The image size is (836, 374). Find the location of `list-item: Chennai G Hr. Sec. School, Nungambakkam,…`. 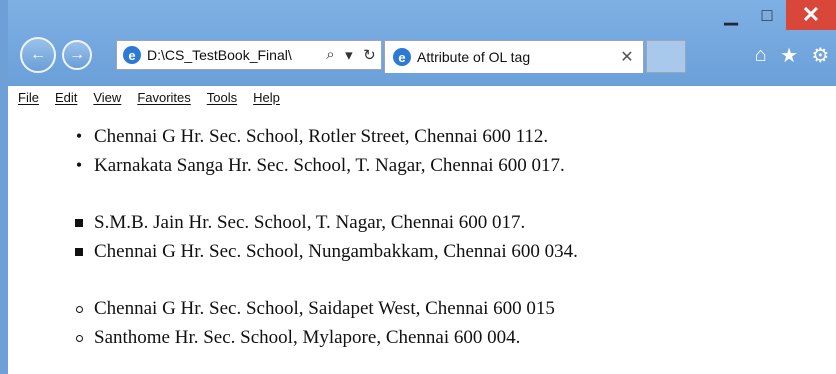

list-item: Chennai G Hr. Sec. School, Nungambakkam,… is located at coordinates (326, 251).